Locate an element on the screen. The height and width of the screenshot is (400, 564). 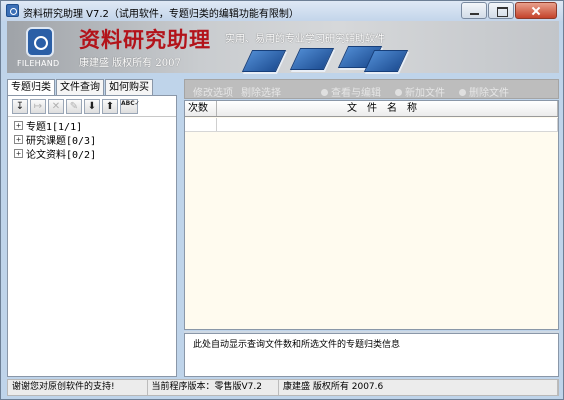
info-text: 此处自动显示查询文件数和所选文件的专题归类信息 is located at coordinates (297, 345).